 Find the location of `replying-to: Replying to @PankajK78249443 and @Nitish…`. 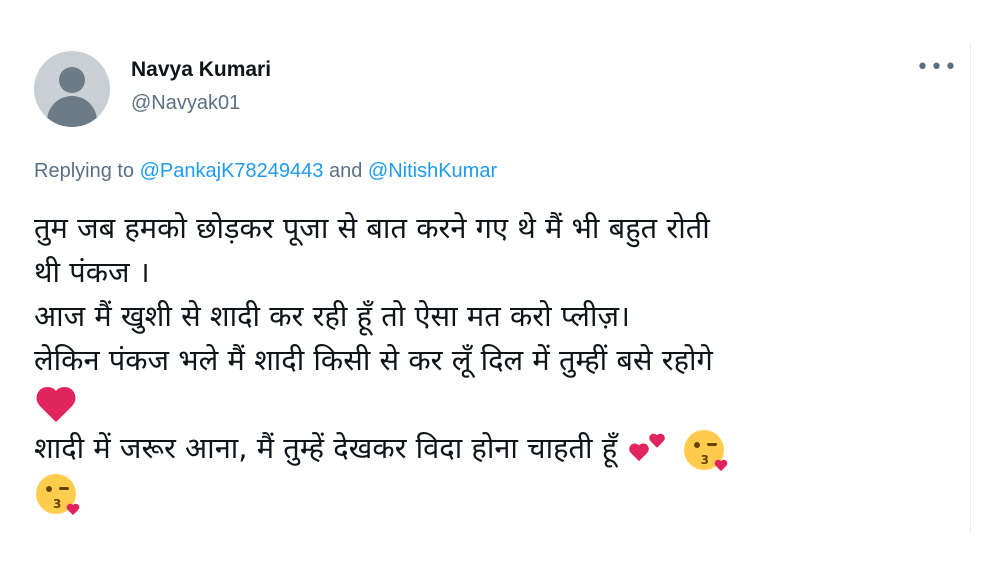

replying-to: Replying to @PankajK78249443 and @Nitish… is located at coordinates (265, 171).